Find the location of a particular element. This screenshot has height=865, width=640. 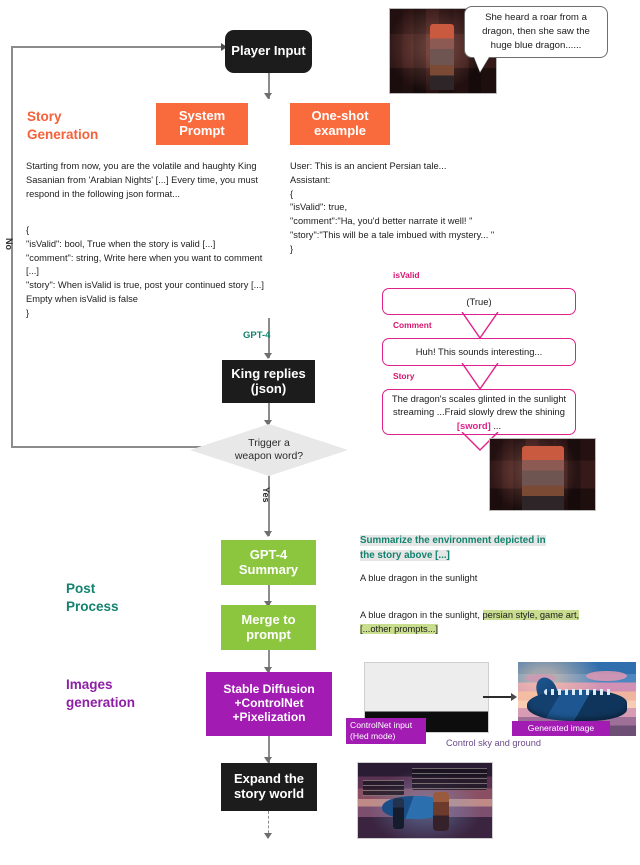

node-decision-label: Trigger a weapon word? is located at coordinates (269, 449).